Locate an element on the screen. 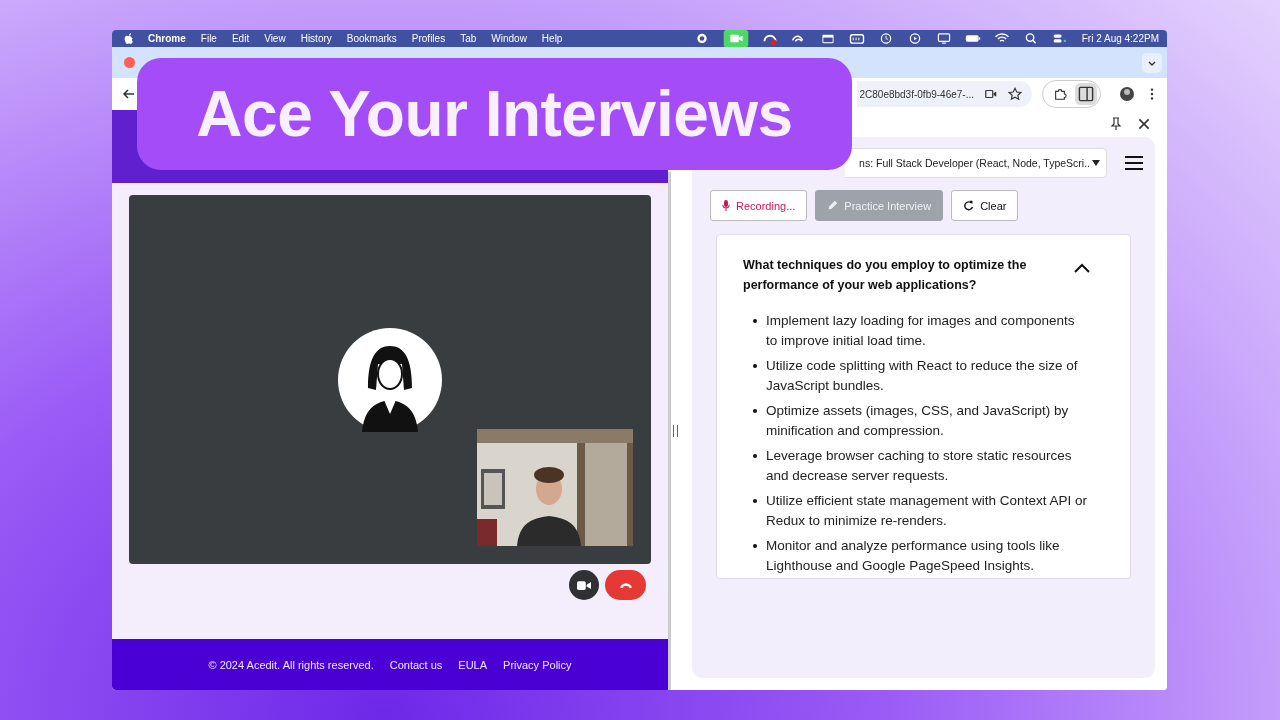 The height and width of the screenshot is (720, 1280). footer-link: EULA is located at coordinates (473, 664).